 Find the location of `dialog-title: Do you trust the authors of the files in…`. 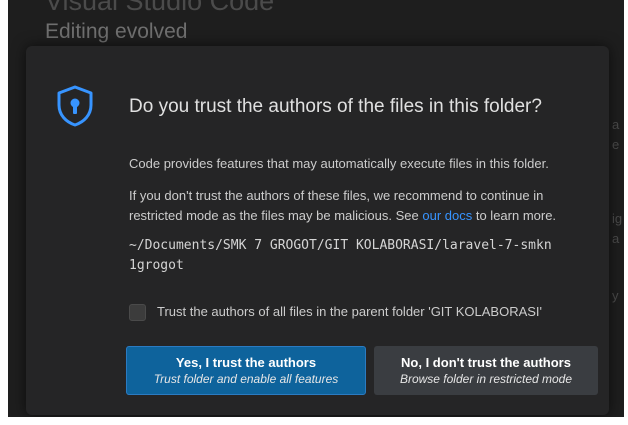

dialog-title: Do you trust the authors of the files in… is located at coordinates (335, 106).